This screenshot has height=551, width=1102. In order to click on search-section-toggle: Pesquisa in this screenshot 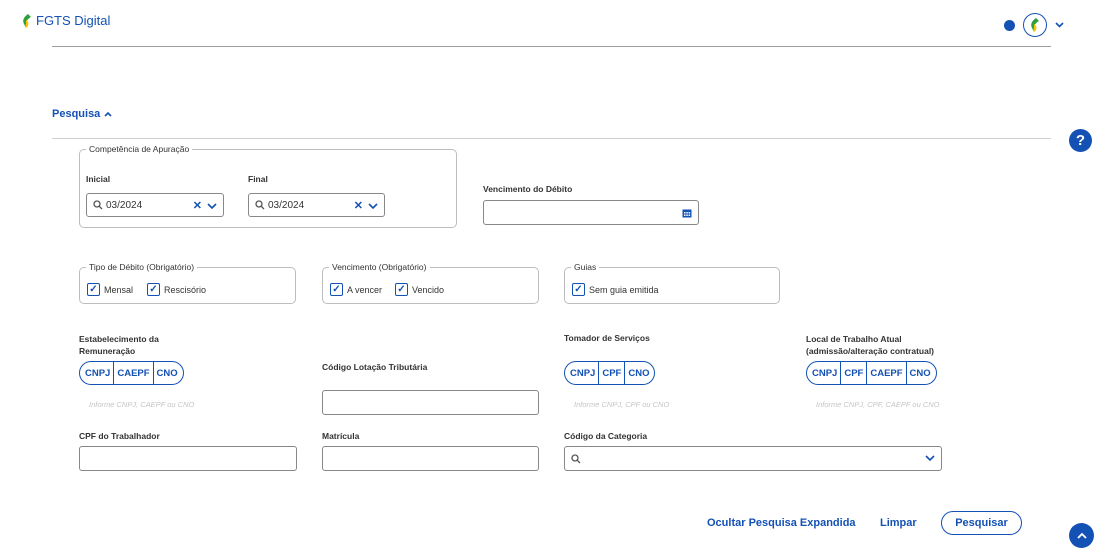, I will do `click(82, 114)`.